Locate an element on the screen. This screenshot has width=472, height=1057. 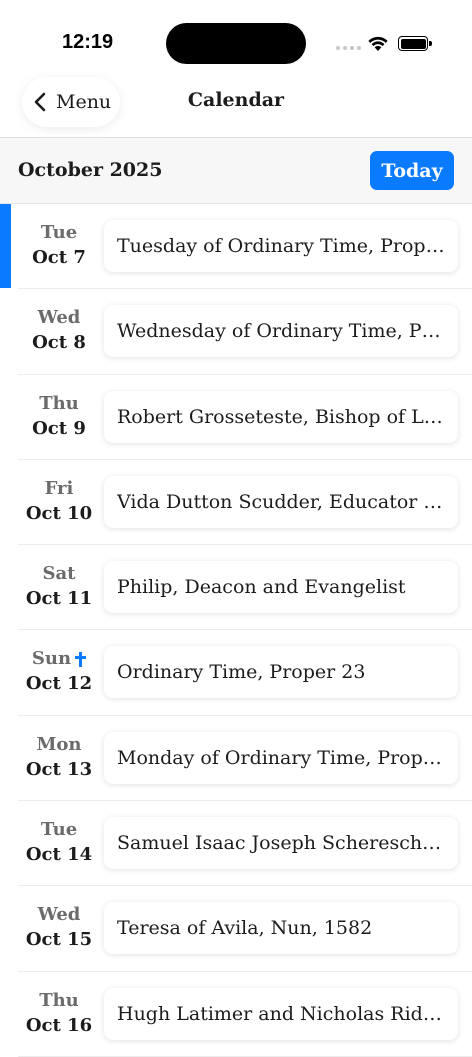
event-card: Tuesday of Ordinary Time, Proper 22 is located at coordinates (281, 246).